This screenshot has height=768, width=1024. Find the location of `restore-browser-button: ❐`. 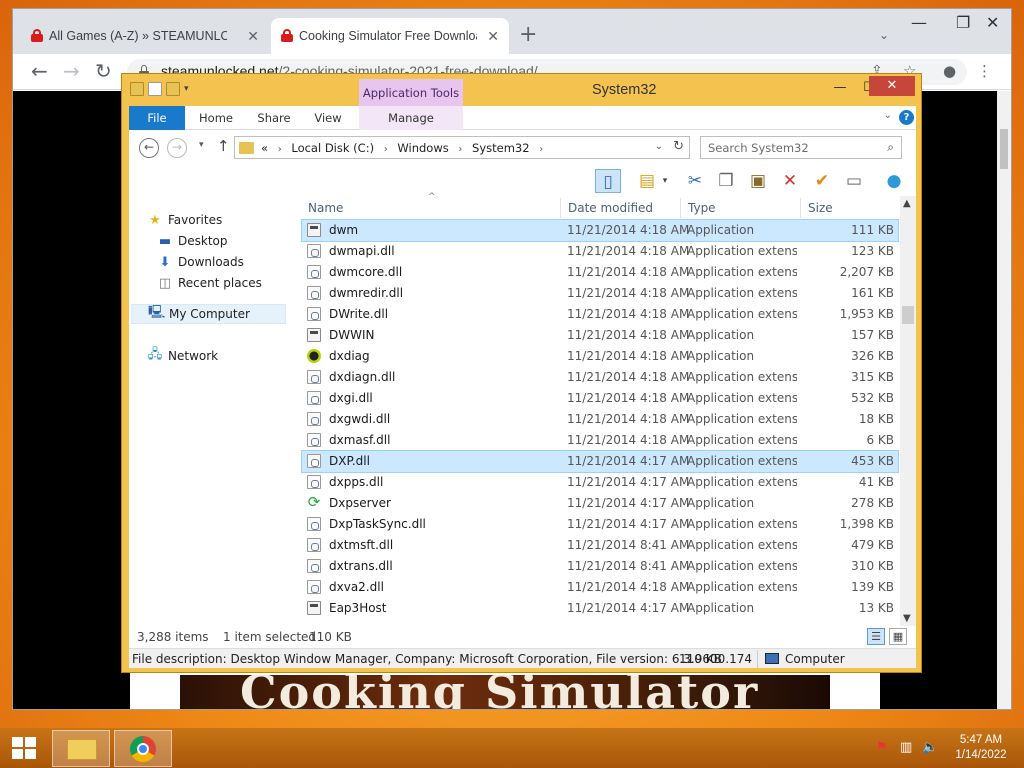

restore-browser-button: ❐ is located at coordinates (963, 22).